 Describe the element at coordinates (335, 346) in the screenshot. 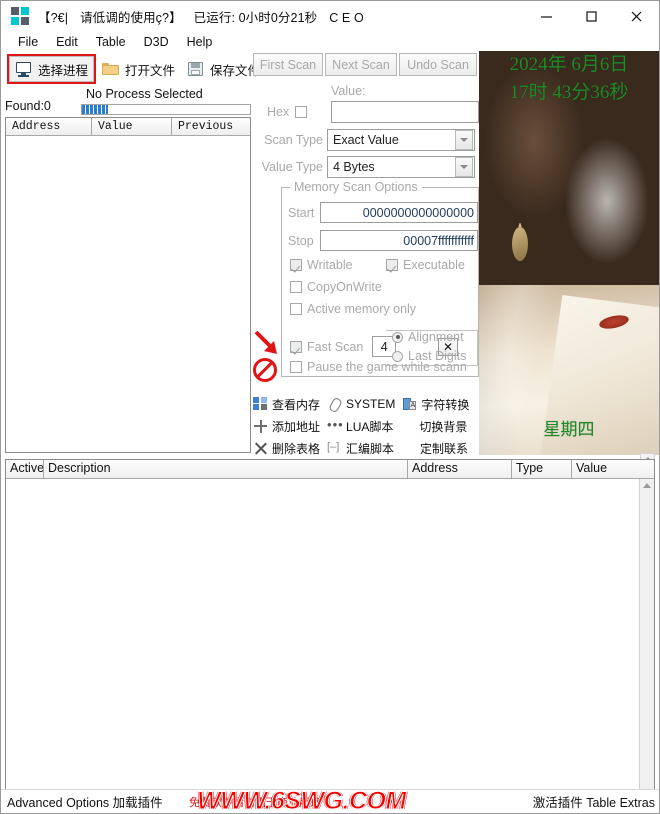

I see `fast-scan-label: Fast Scan` at that location.